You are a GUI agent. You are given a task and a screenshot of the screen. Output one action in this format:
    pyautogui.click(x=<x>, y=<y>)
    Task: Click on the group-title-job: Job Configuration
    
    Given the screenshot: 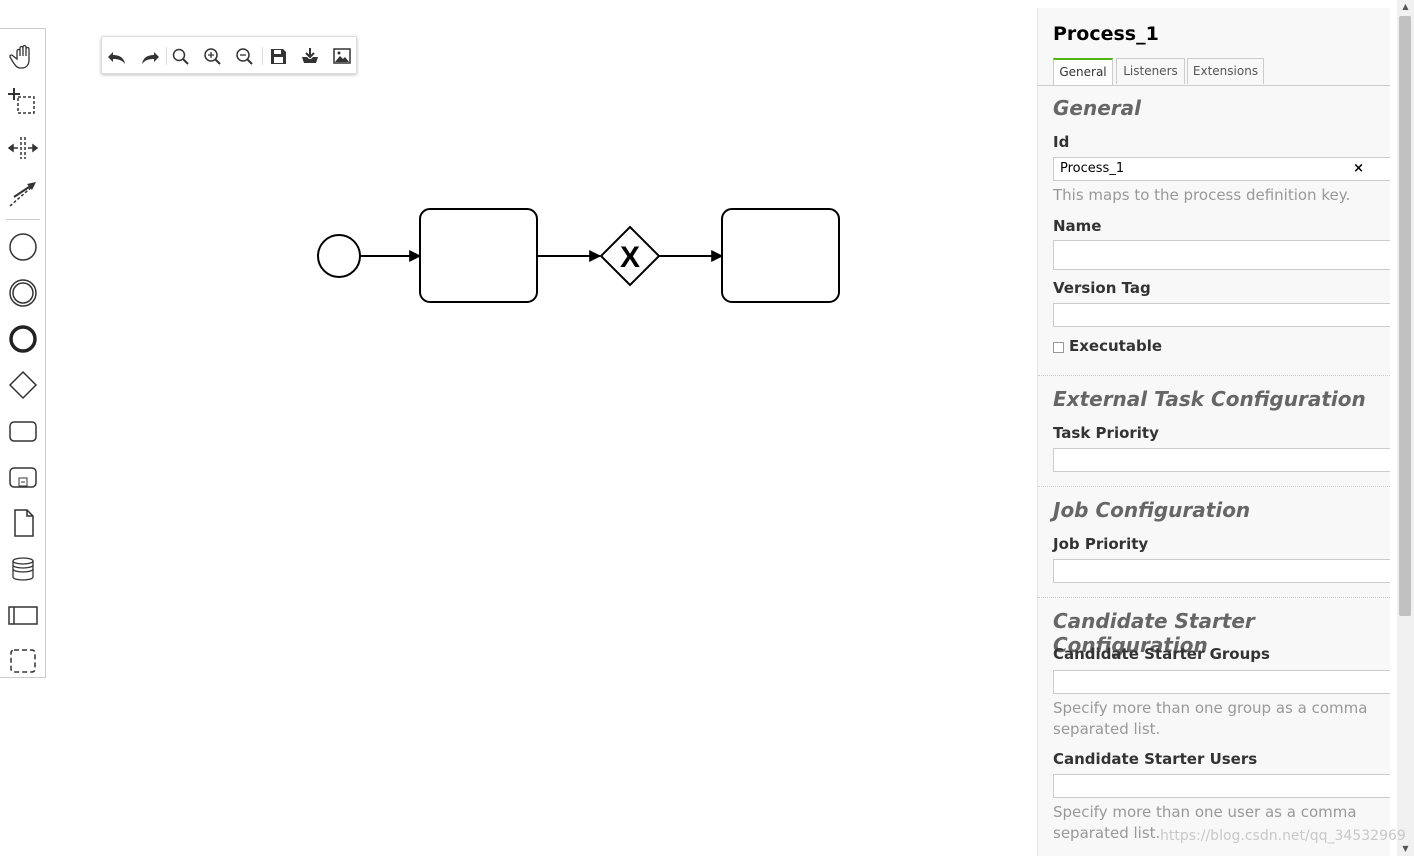 What is the action you would take?
    pyautogui.click(x=1152, y=510)
    